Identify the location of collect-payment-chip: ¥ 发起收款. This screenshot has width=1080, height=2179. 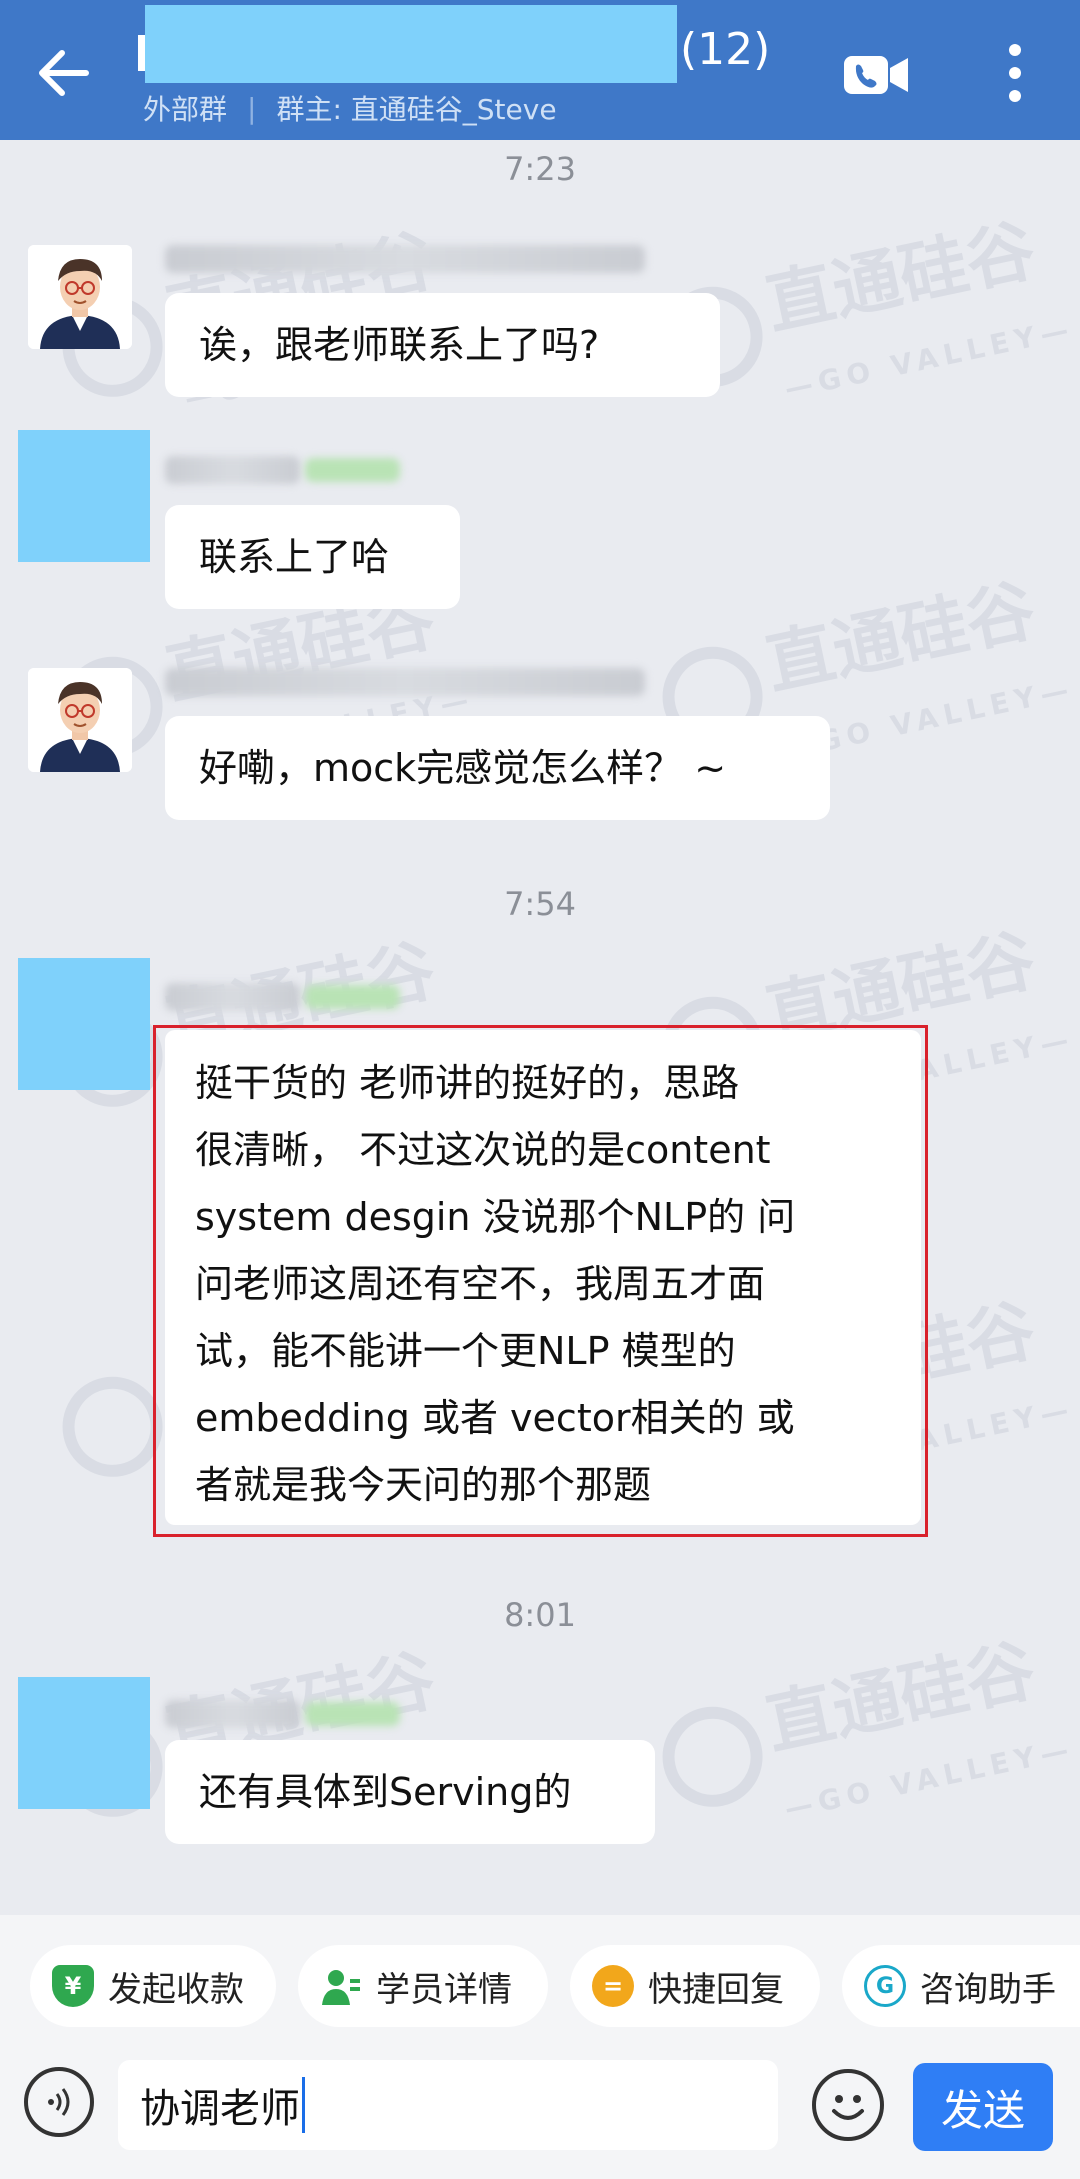
(153, 1986).